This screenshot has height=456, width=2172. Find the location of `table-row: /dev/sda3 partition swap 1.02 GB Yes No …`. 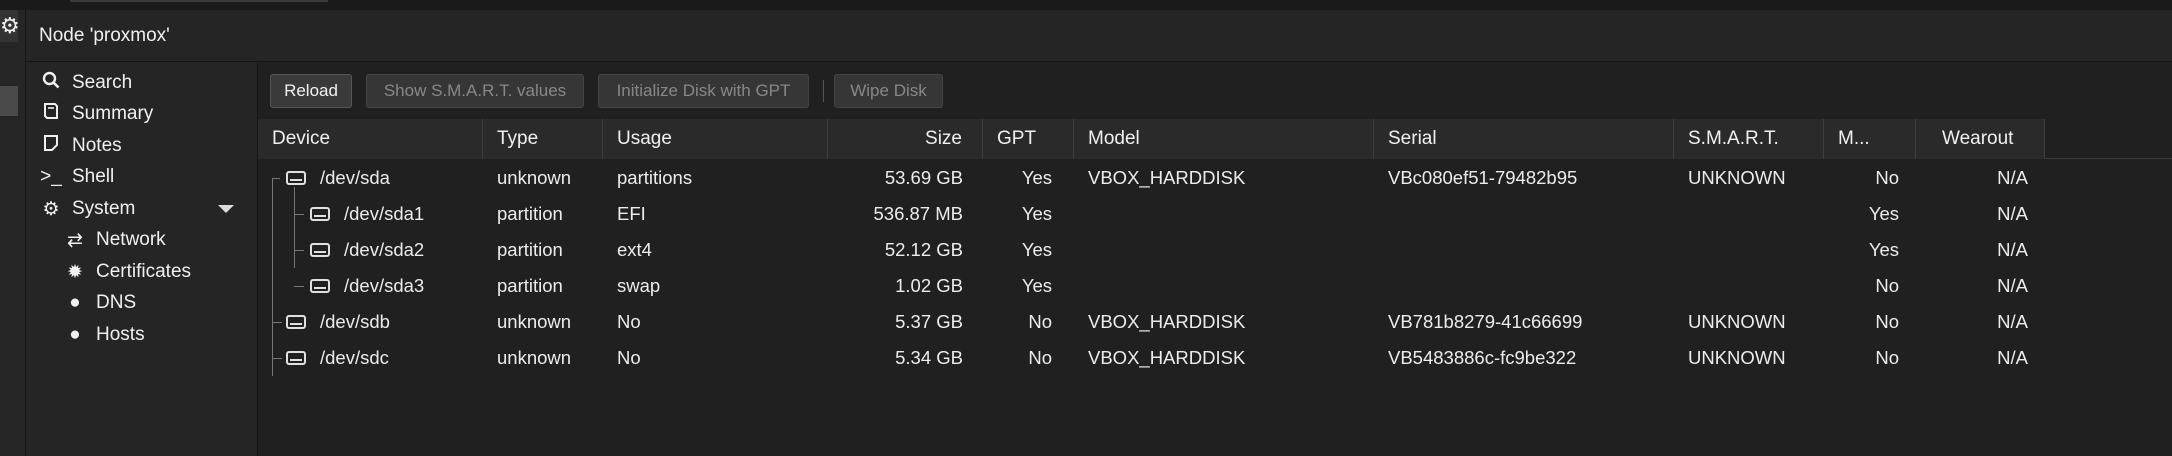

table-row: /dev/sda3 partition swap 1.02 GB Yes No … is located at coordinates (1151, 286).